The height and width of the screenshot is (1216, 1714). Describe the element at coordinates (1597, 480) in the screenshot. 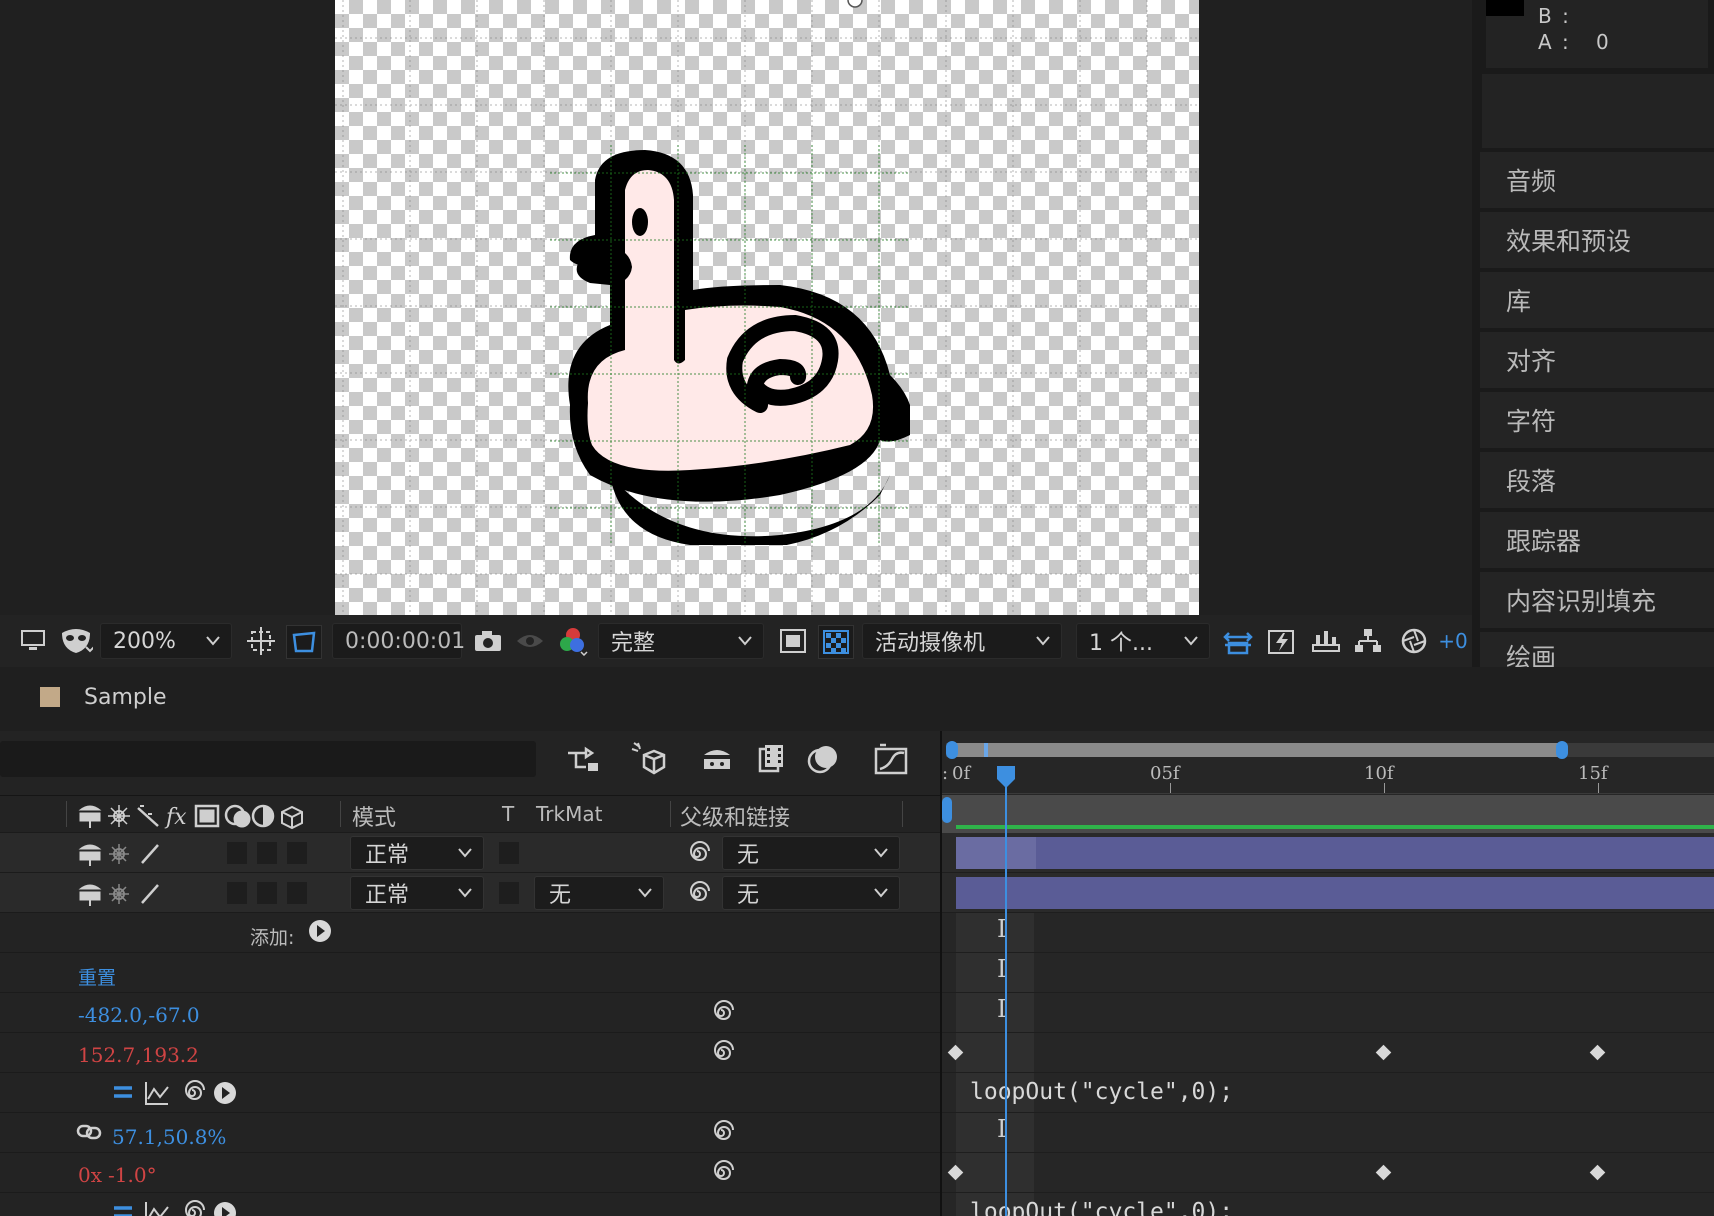

I see `panel-tab-paragraph: 段落` at that location.